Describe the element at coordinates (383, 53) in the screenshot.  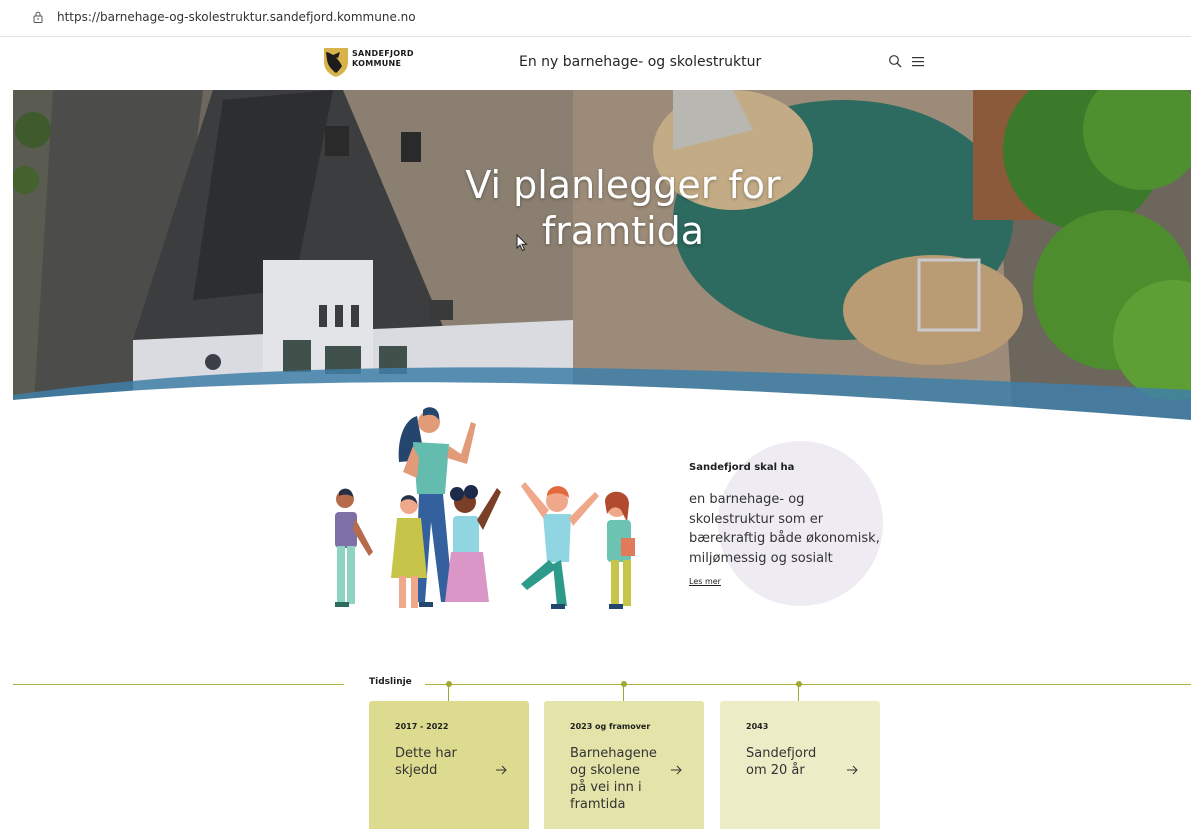
I see `logo-line-1: SANDEFJORD` at that location.